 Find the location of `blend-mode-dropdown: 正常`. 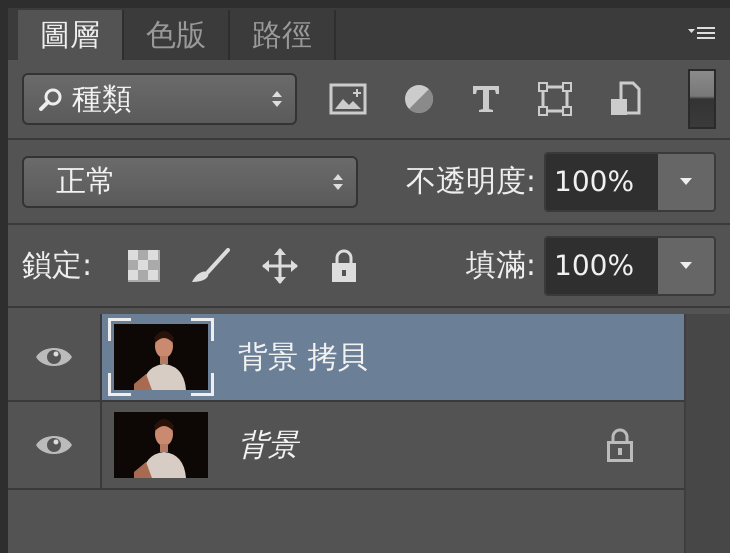

blend-mode-dropdown: 正常 is located at coordinates (190, 182).